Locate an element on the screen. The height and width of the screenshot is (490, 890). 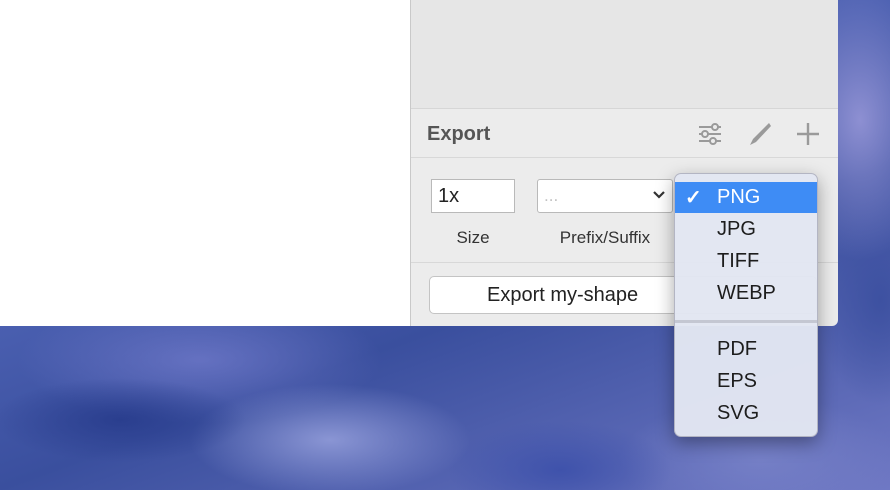
format-option-eps: EPS is located at coordinates (746, 381).